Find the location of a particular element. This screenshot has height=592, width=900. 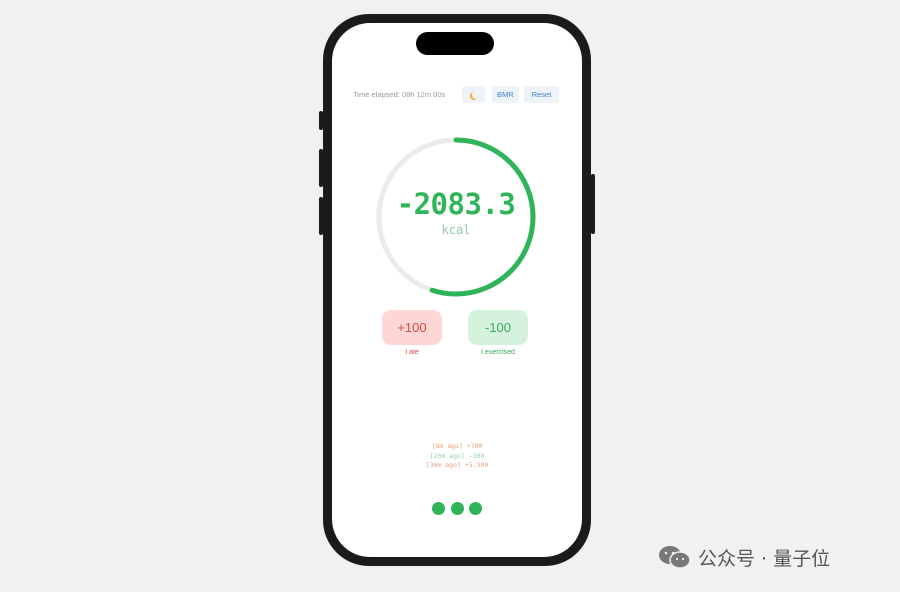

watermark-text: 公众号 · 量子位 is located at coordinates (764, 558).